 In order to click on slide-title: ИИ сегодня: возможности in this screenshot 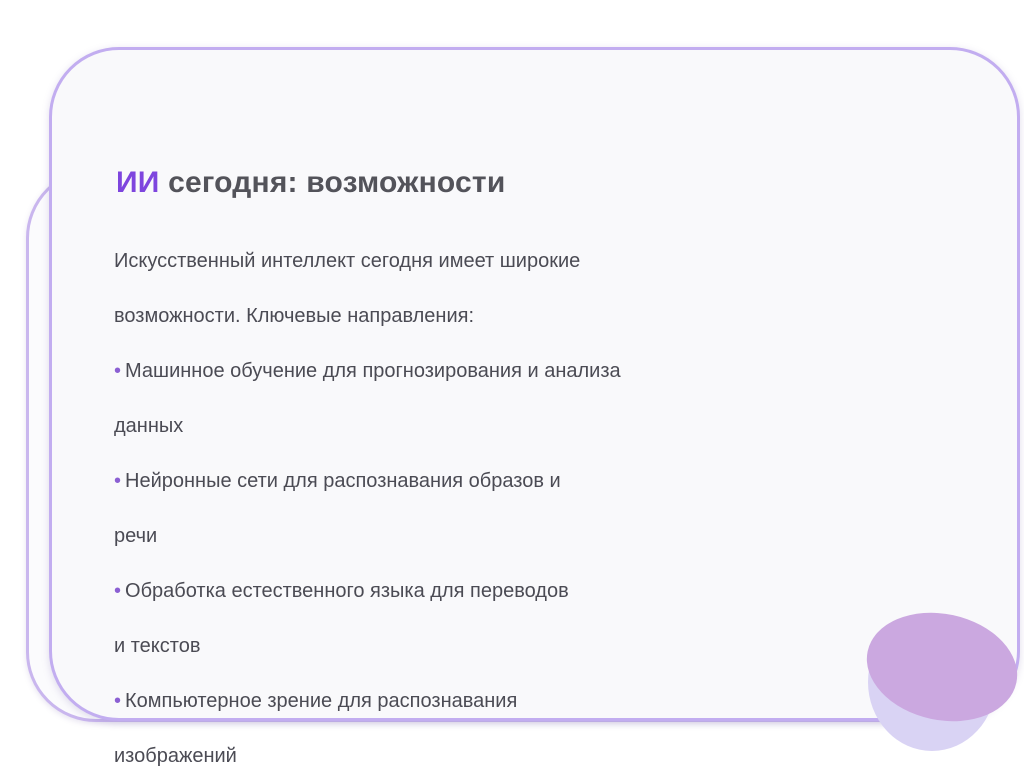, I will do `click(310, 183)`.